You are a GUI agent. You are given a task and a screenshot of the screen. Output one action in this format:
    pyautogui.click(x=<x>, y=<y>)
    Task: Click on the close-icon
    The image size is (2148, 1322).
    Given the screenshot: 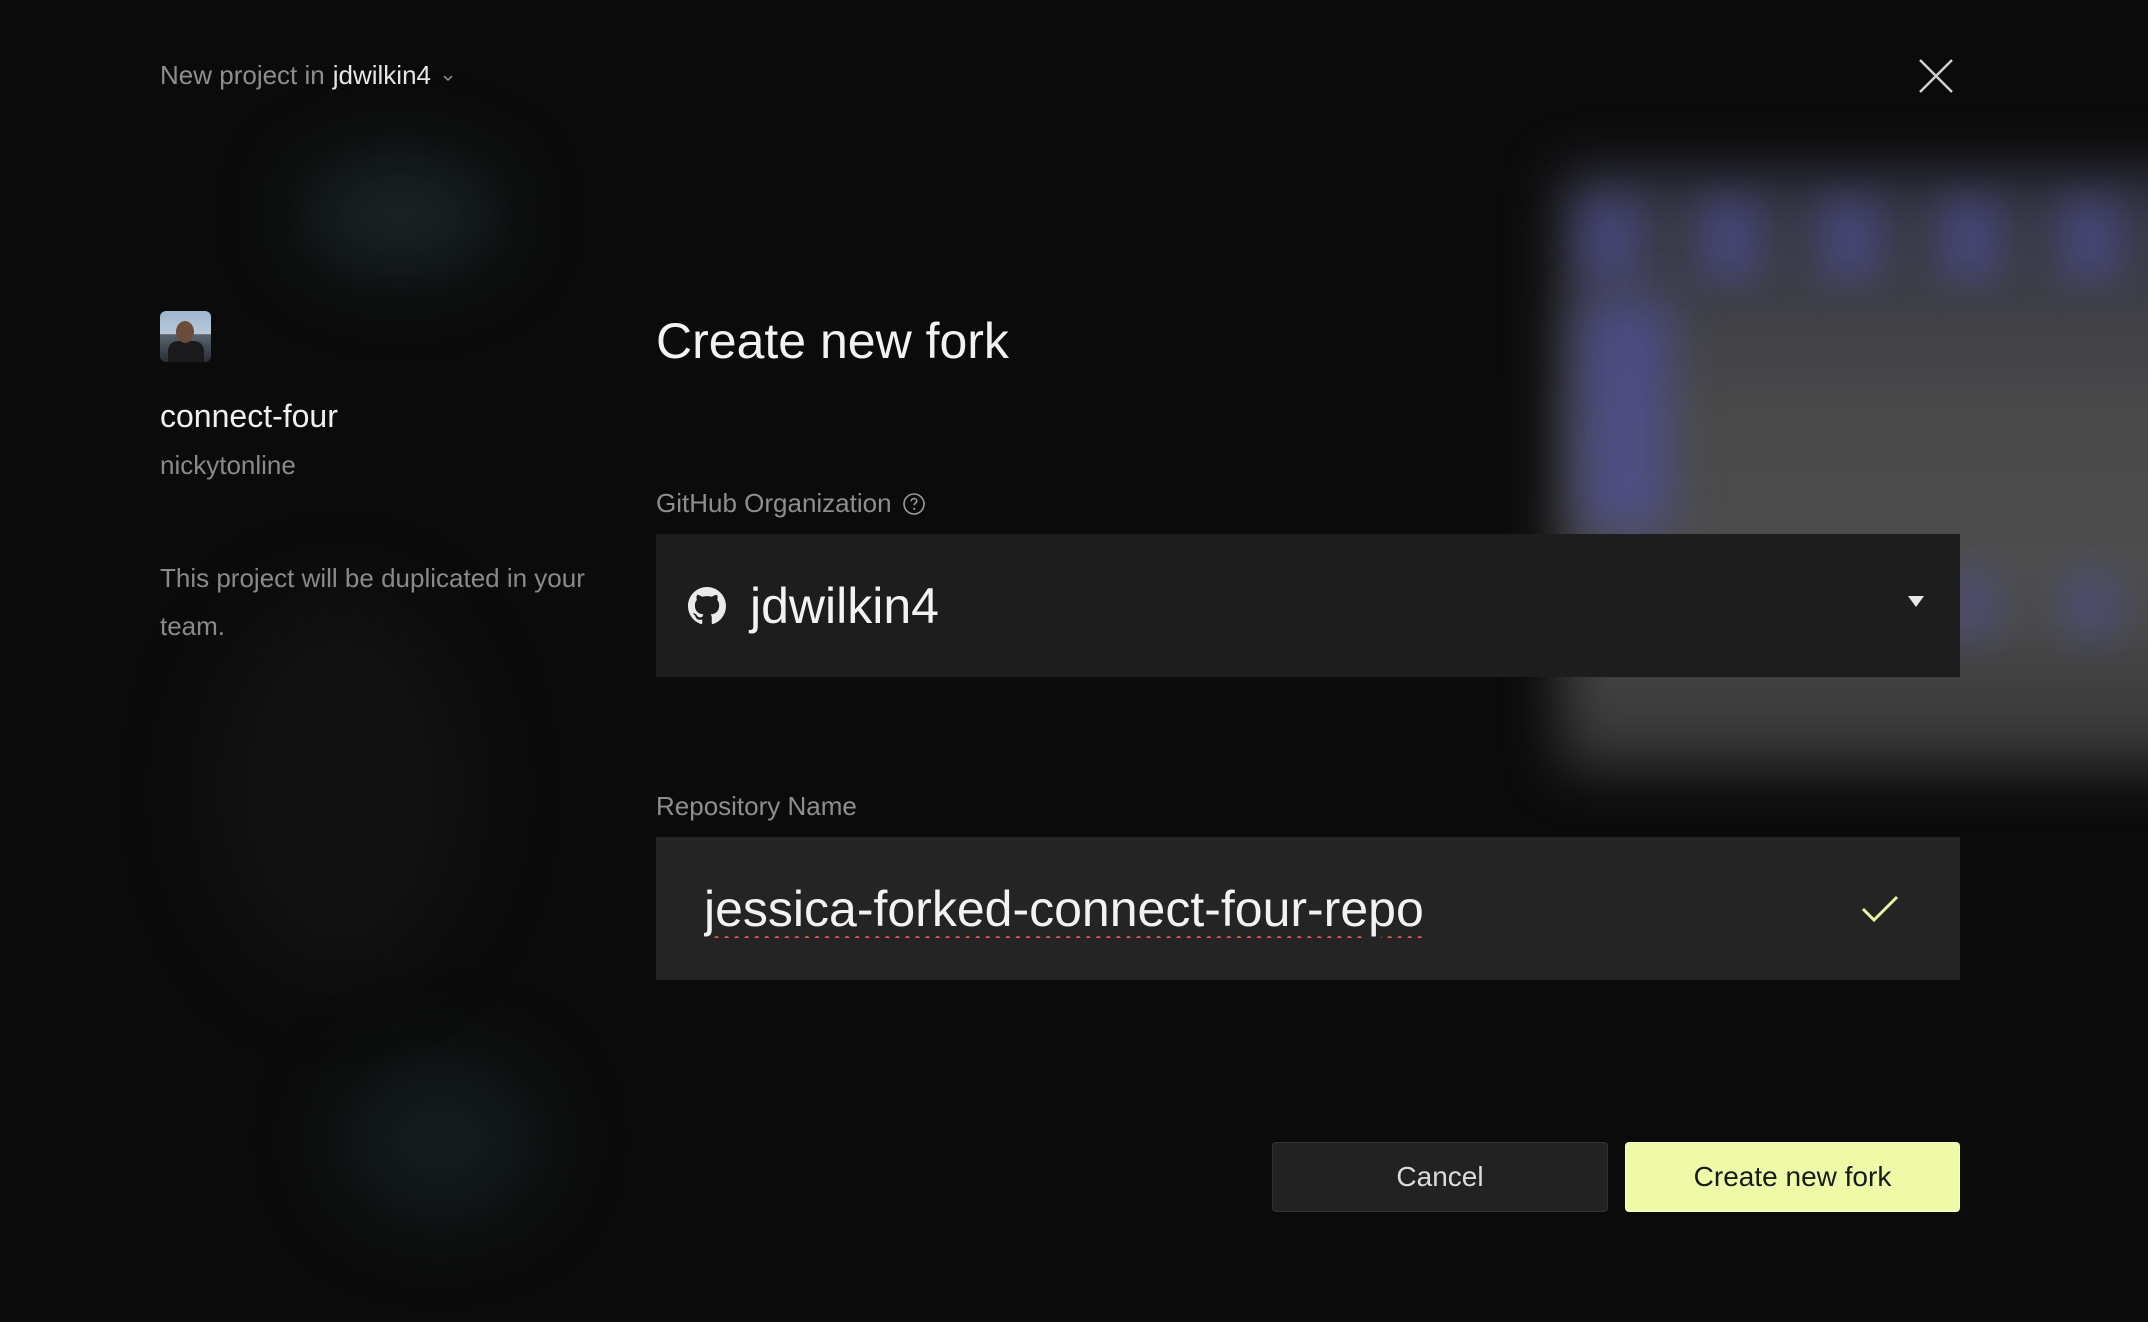 What is the action you would take?
    pyautogui.click(x=1936, y=76)
    